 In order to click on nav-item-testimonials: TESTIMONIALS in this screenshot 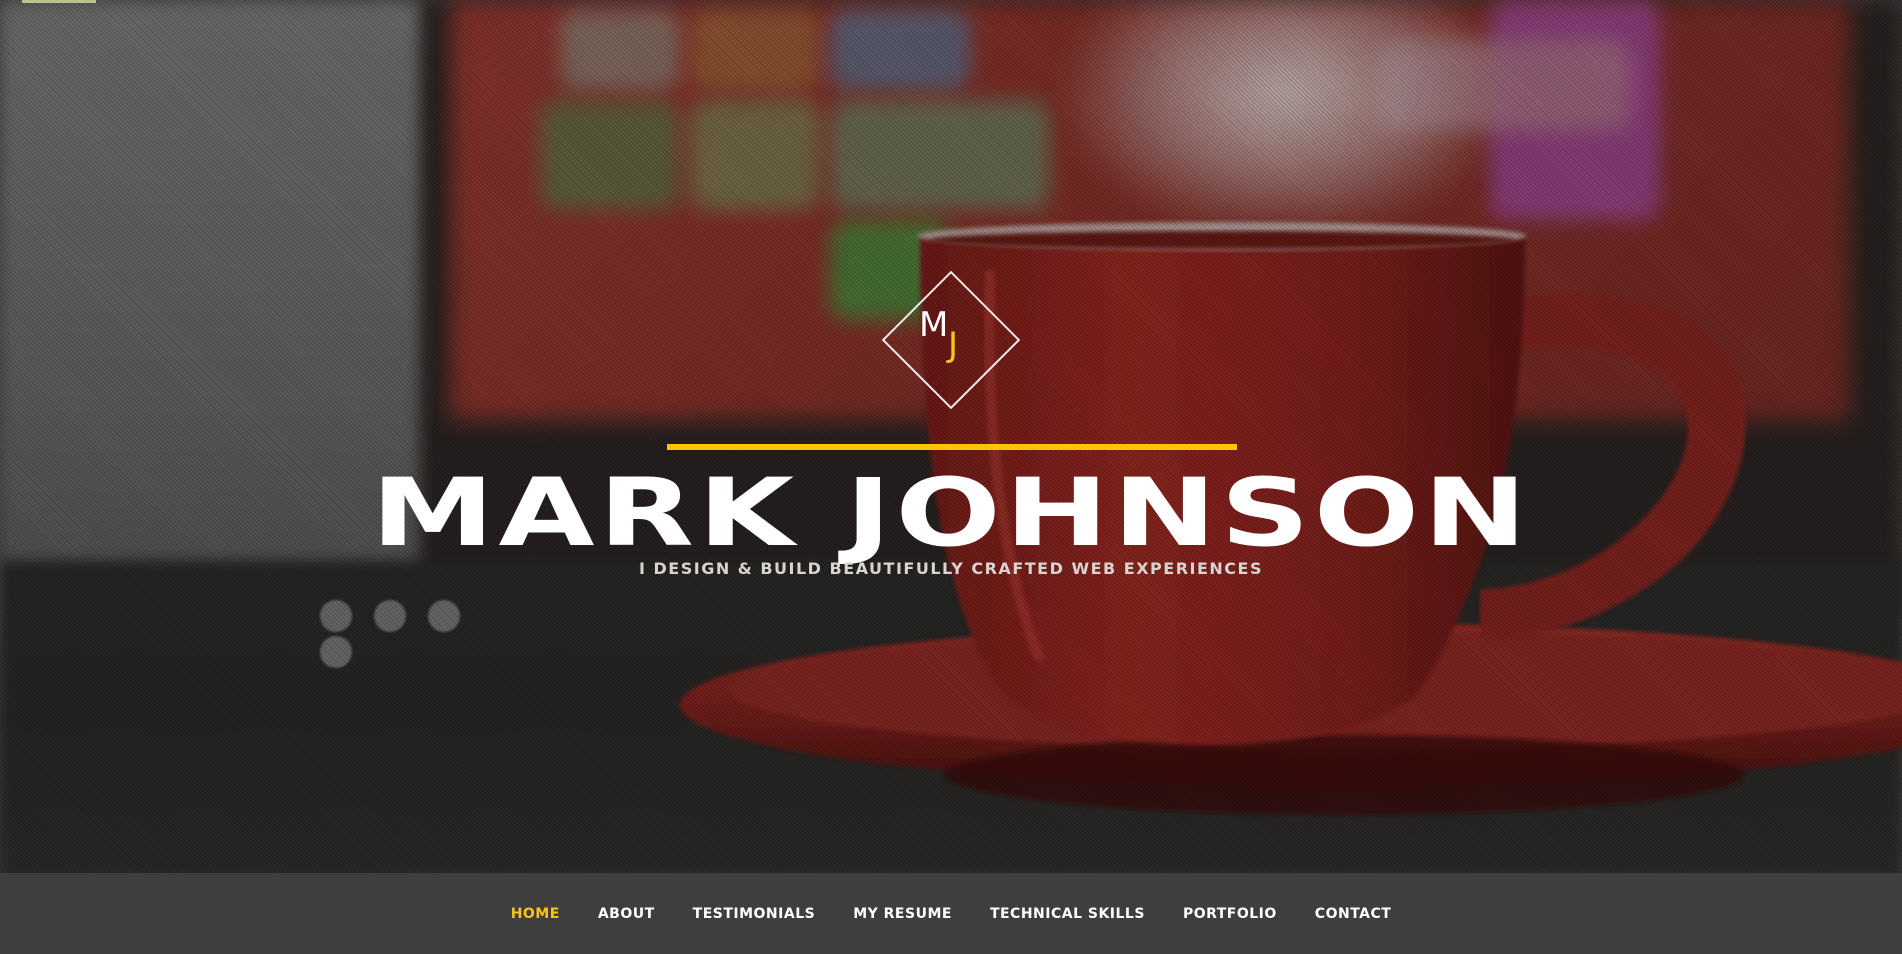, I will do `click(754, 914)`.